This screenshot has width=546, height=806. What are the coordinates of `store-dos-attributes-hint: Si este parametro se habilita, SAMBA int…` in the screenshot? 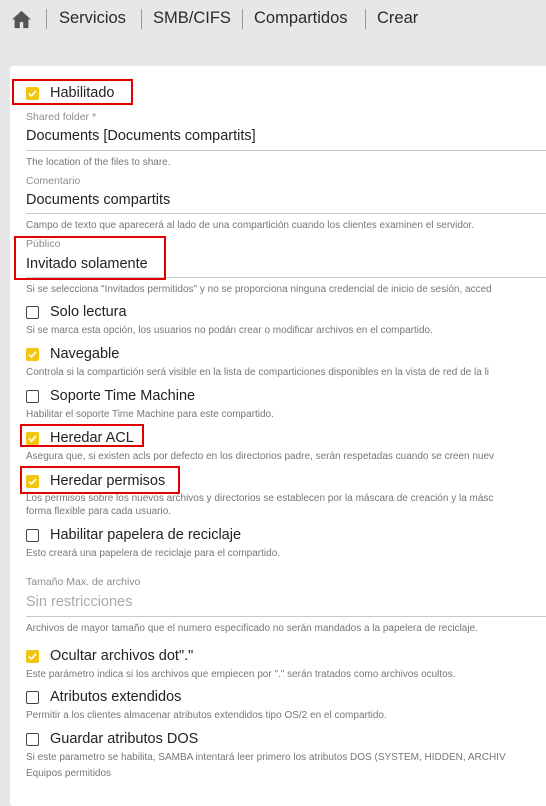 It's located at (266, 757).